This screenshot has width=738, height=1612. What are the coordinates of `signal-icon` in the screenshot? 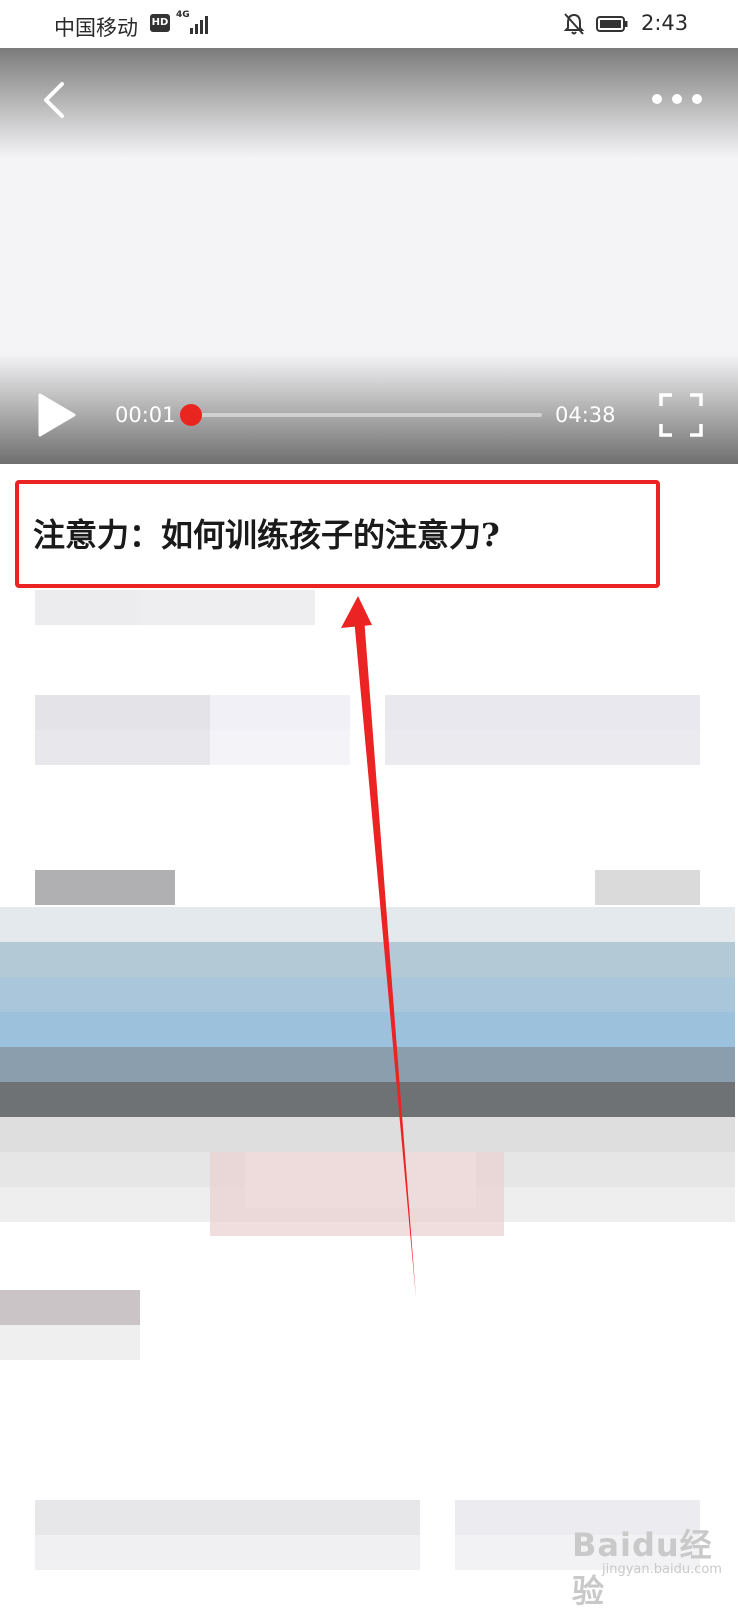 It's located at (198, 24).